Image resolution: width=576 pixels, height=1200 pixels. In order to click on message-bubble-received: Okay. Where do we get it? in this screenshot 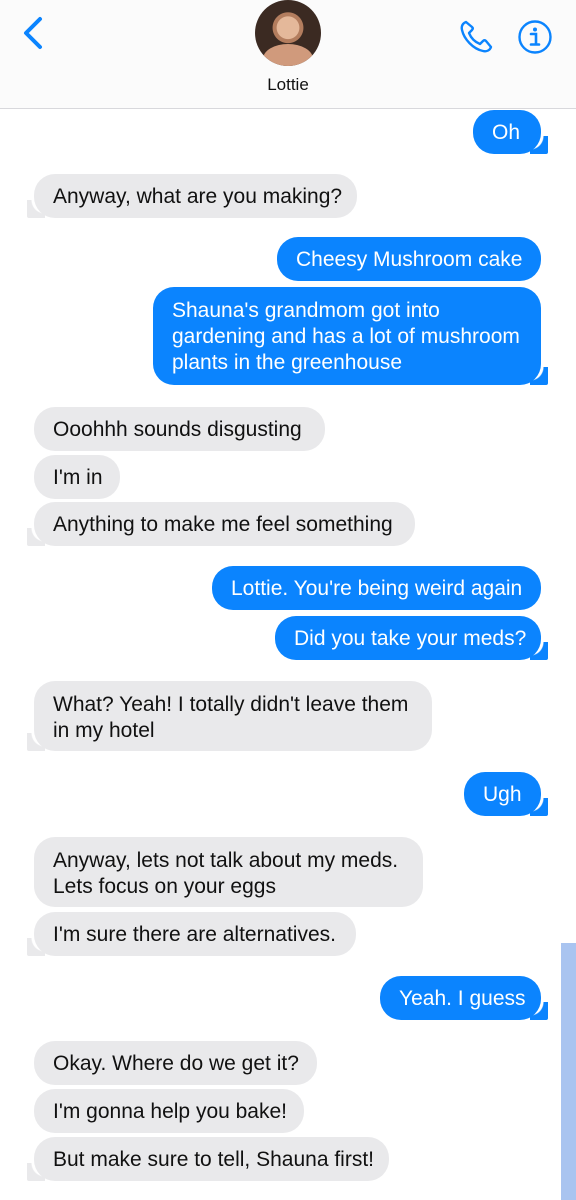, I will do `click(175, 1063)`.